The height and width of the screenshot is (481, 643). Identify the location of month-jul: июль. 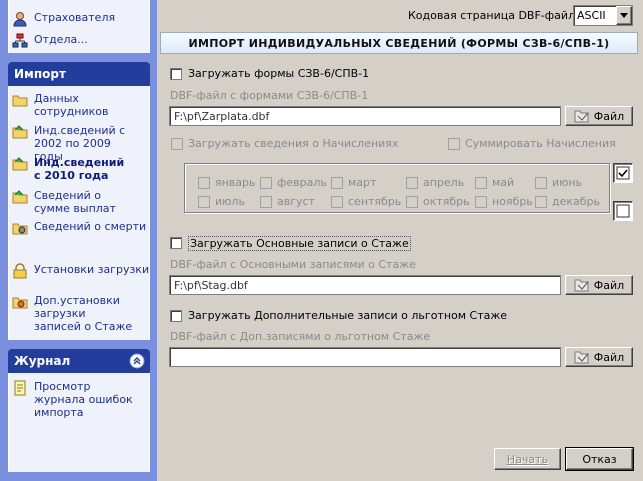
(221, 201).